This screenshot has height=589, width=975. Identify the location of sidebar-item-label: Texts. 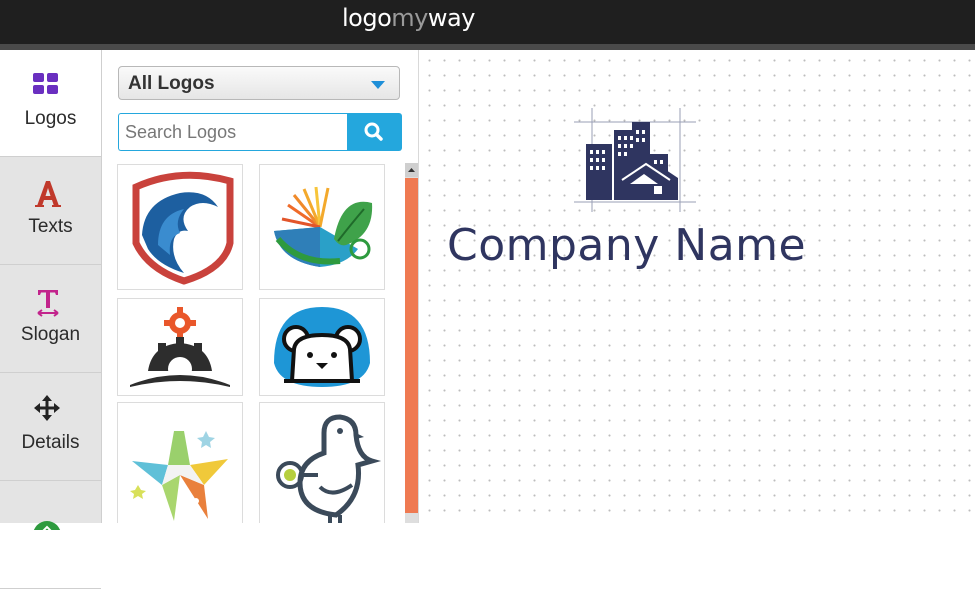
(50, 226).